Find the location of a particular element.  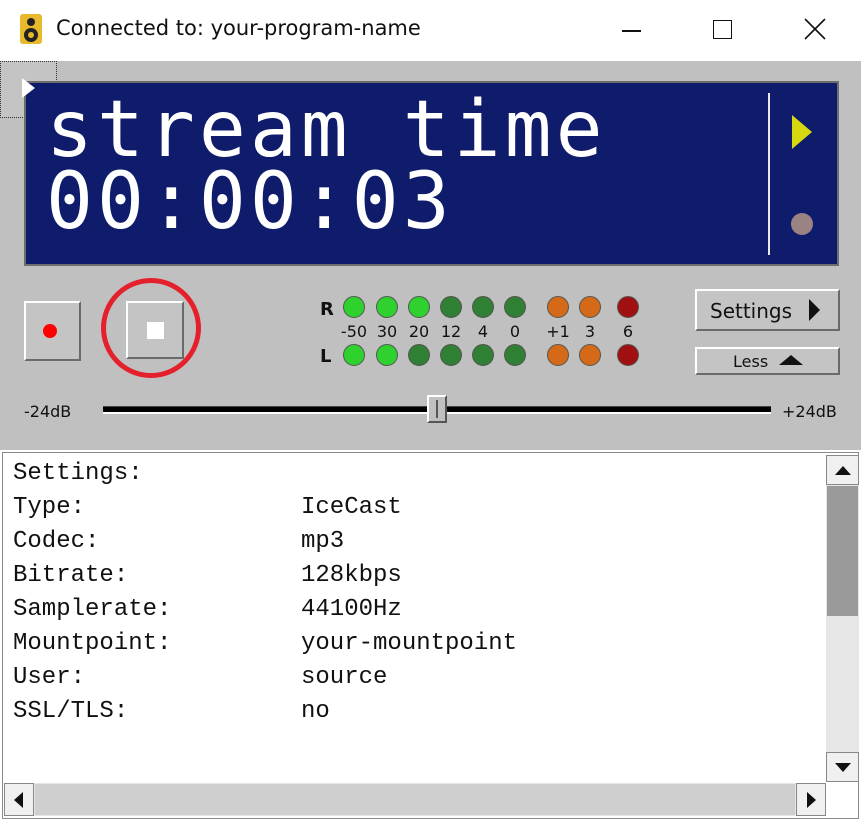

close-icon is located at coordinates (815, 29).